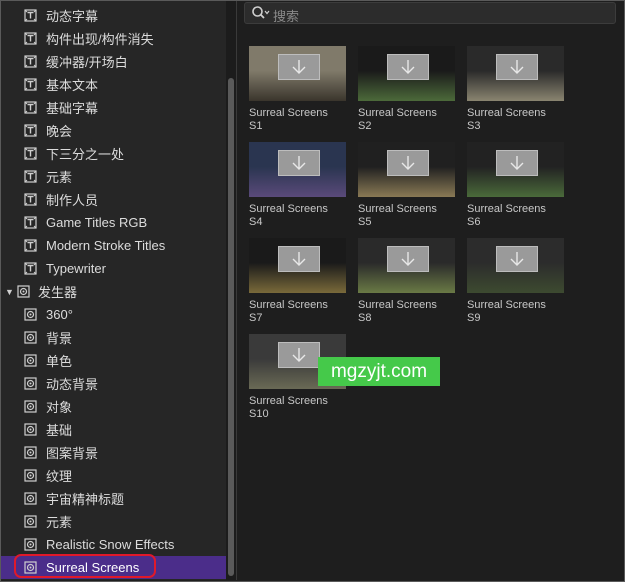 This screenshot has width=625, height=582. I want to click on tile-name: Surreal Screens S3, so click(506, 119).